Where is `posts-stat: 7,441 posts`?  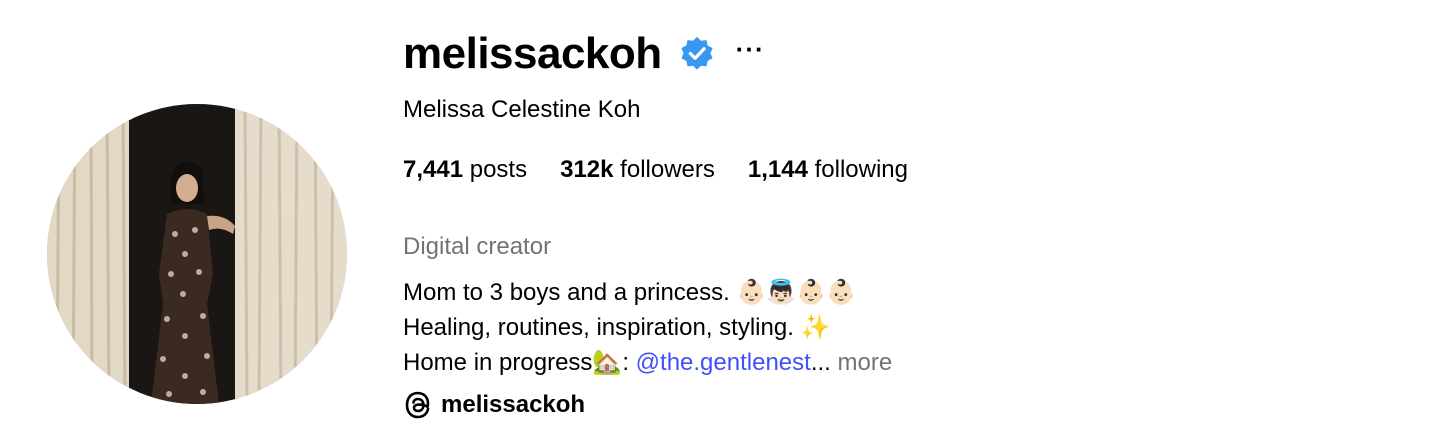
posts-stat: 7,441 posts is located at coordinates (465, 170).